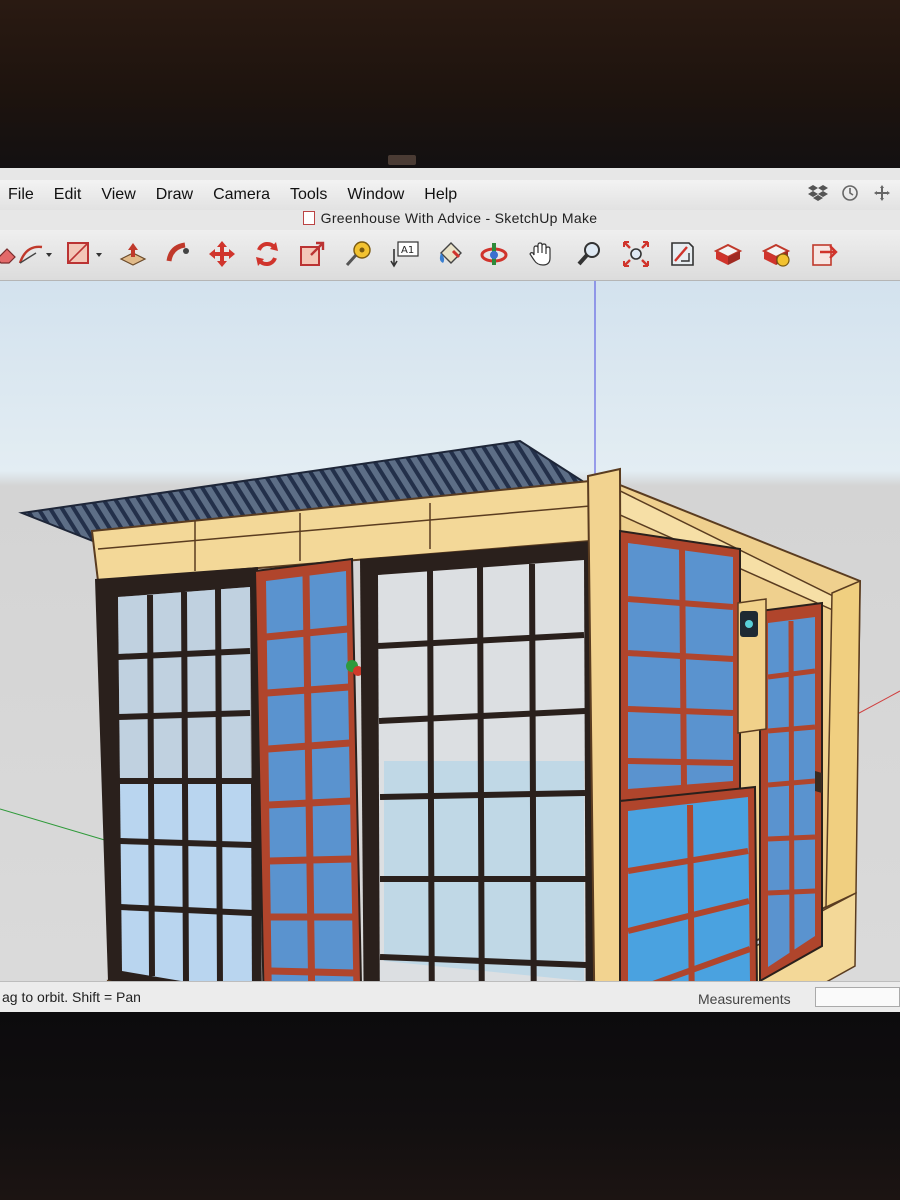 Image resolution: width=900 pixels, height=1200 pixels. I want to click on menu-edit: Edit, so click(68, 195).